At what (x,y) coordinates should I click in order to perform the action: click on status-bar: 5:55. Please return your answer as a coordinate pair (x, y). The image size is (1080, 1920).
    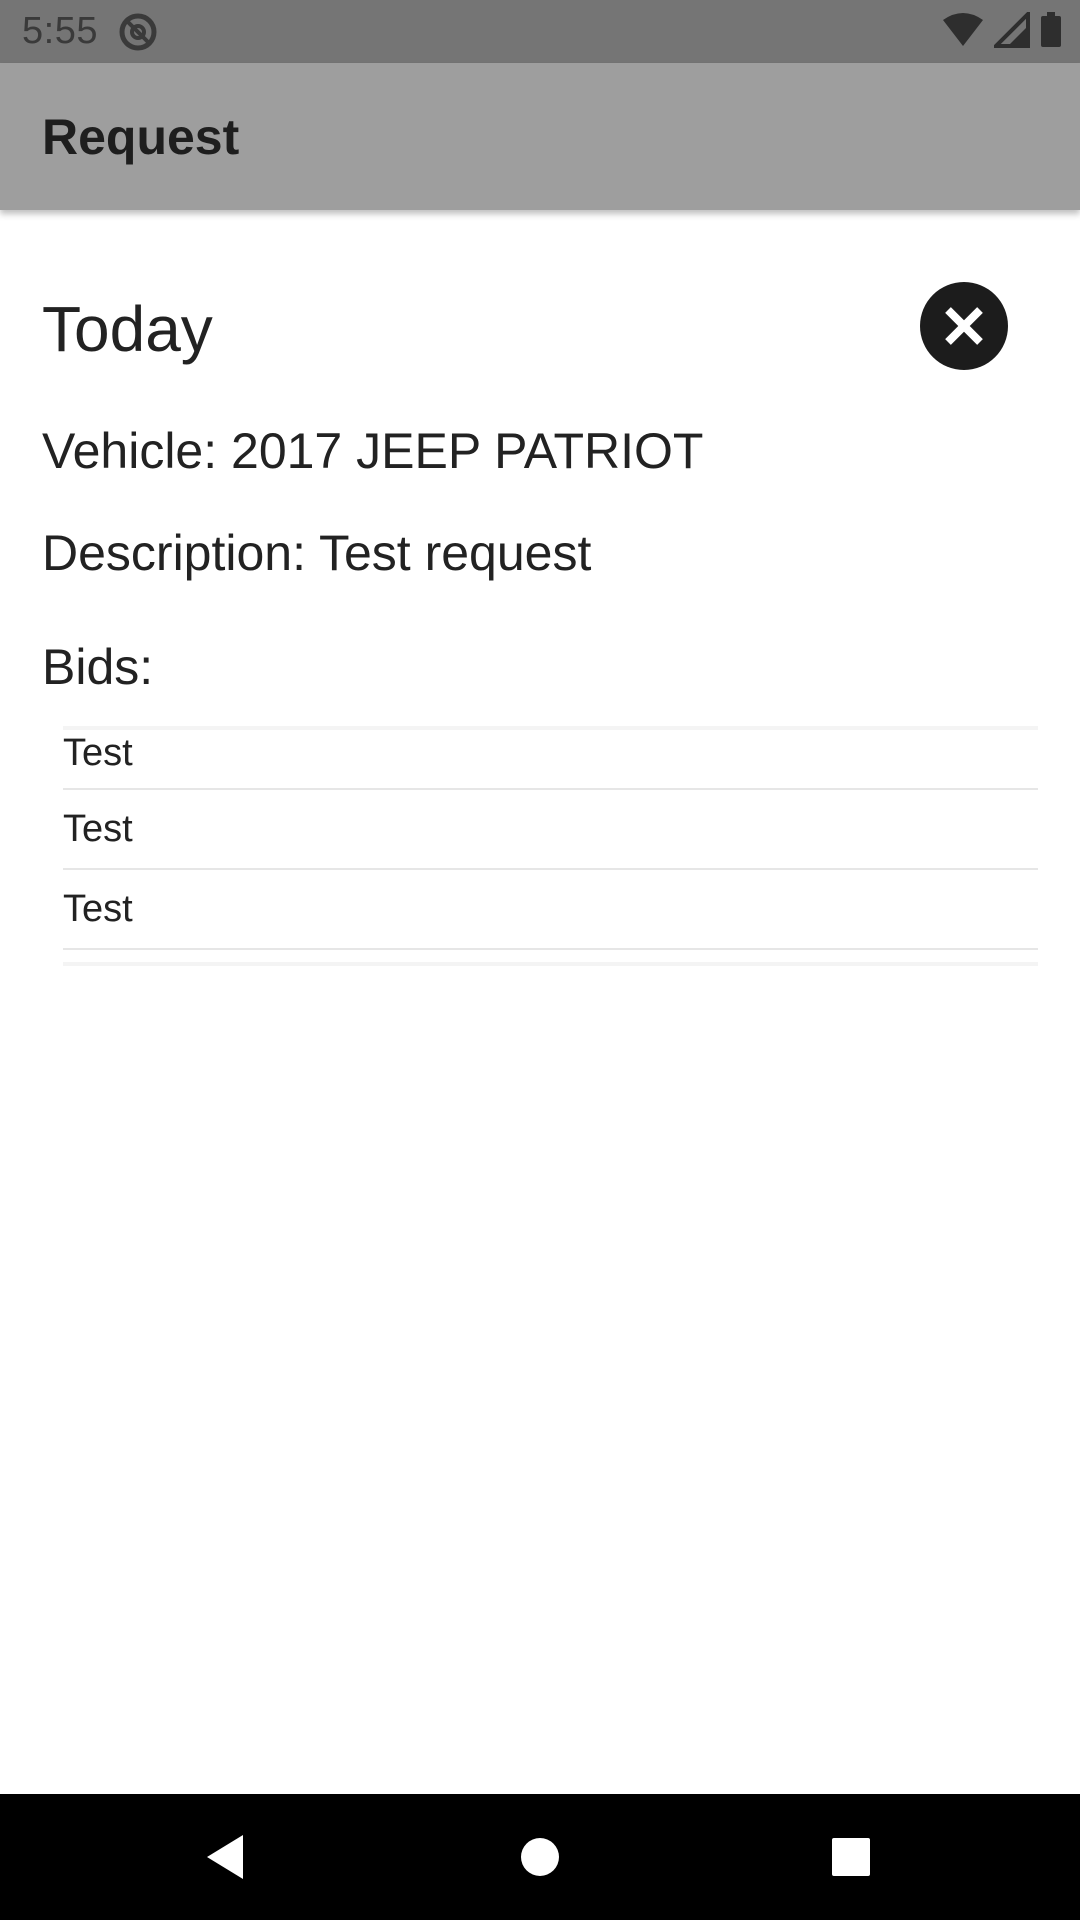
    Looking at the image, I should click on (540, 31).